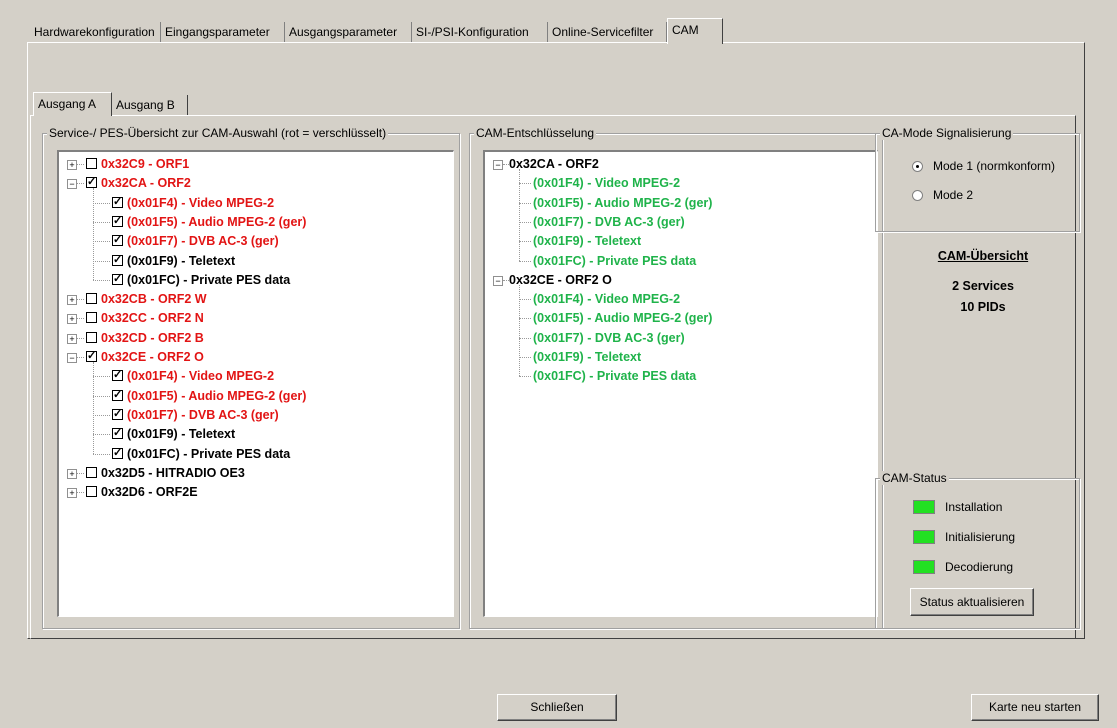  What do you see at coordinates (256, 338) in the screenshot?
I see `tree-service-node: +0x32CD - ORF2 B` at bounding box center [256, 338].